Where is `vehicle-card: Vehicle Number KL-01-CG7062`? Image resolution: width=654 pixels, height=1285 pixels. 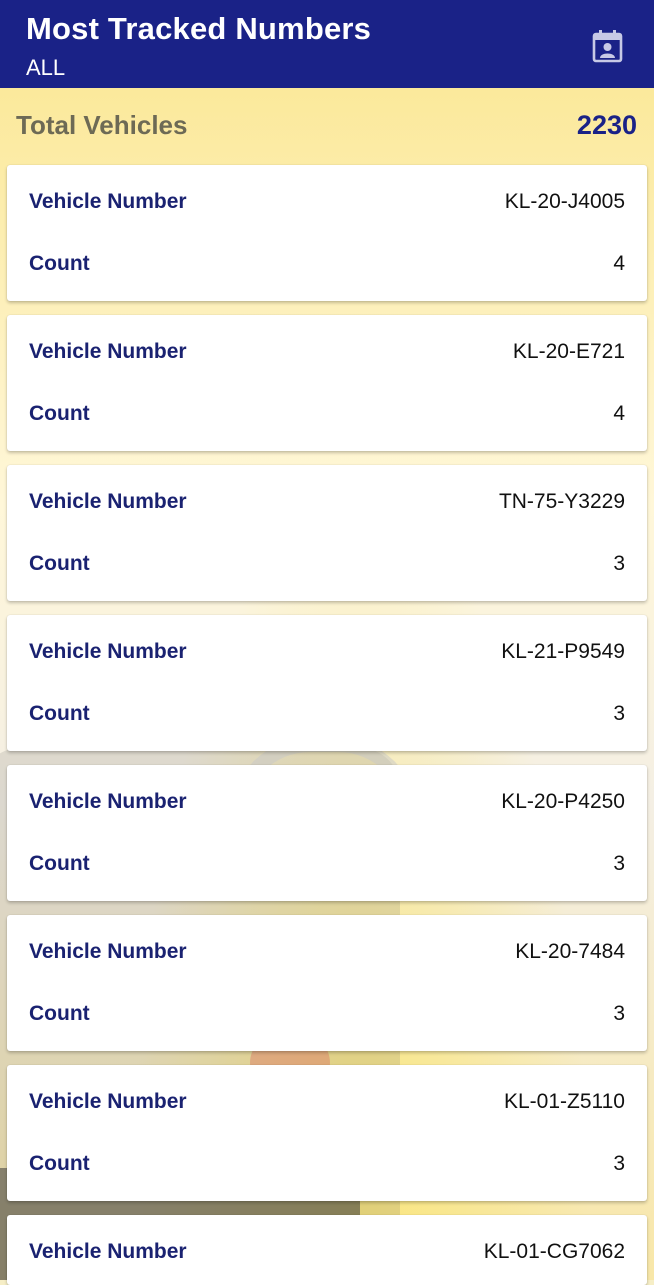 vehicle-card: Vehicle Number KL-01-CG7062 is located at coordinates (327, 1250).